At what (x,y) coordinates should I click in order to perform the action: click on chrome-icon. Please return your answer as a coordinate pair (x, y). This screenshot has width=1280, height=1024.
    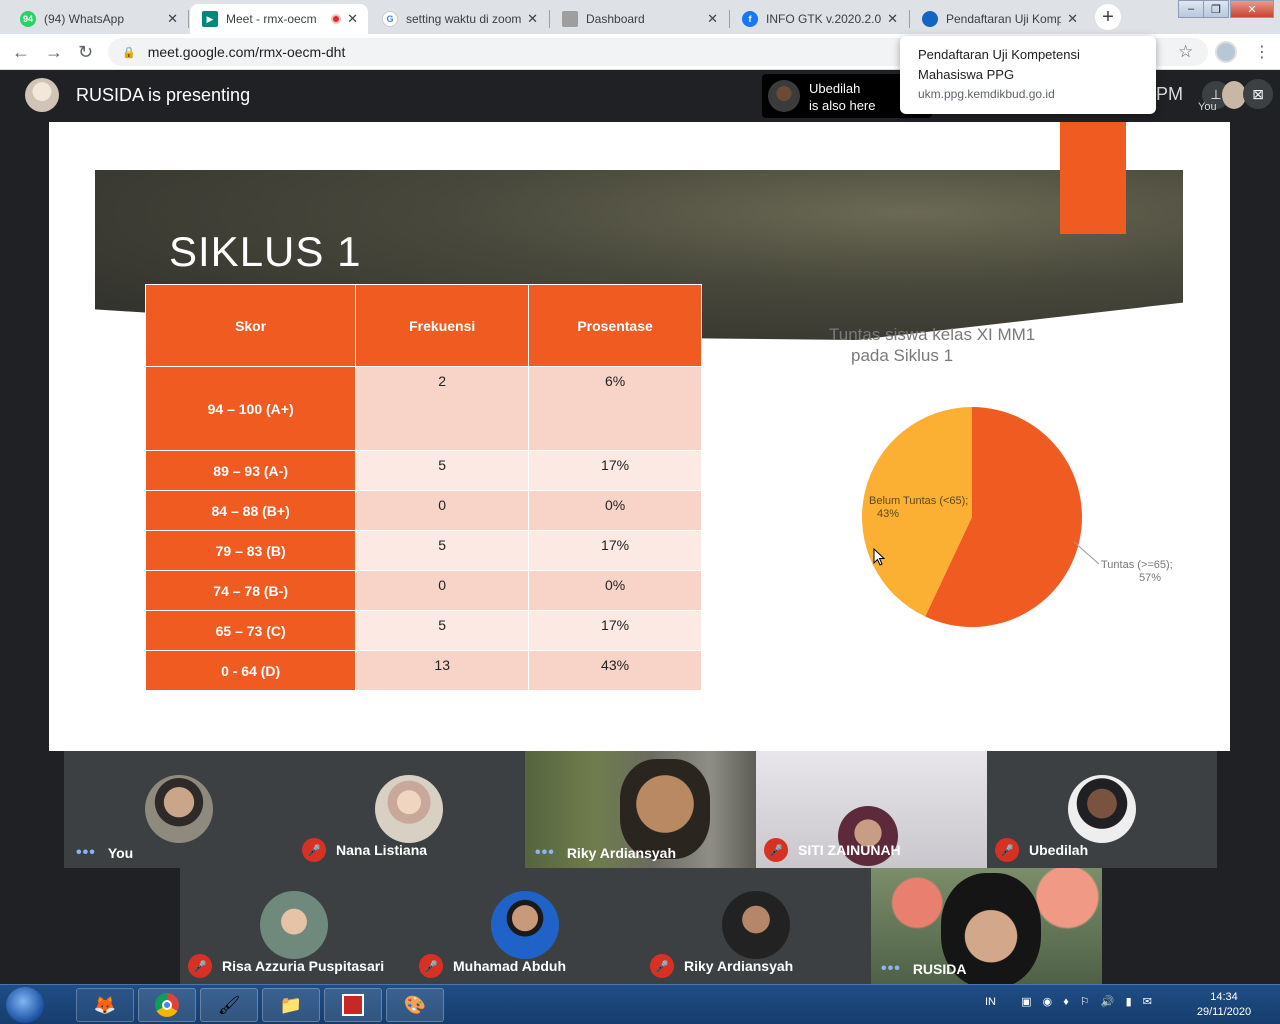
    Looking at the image, I should click on (167, 1005).